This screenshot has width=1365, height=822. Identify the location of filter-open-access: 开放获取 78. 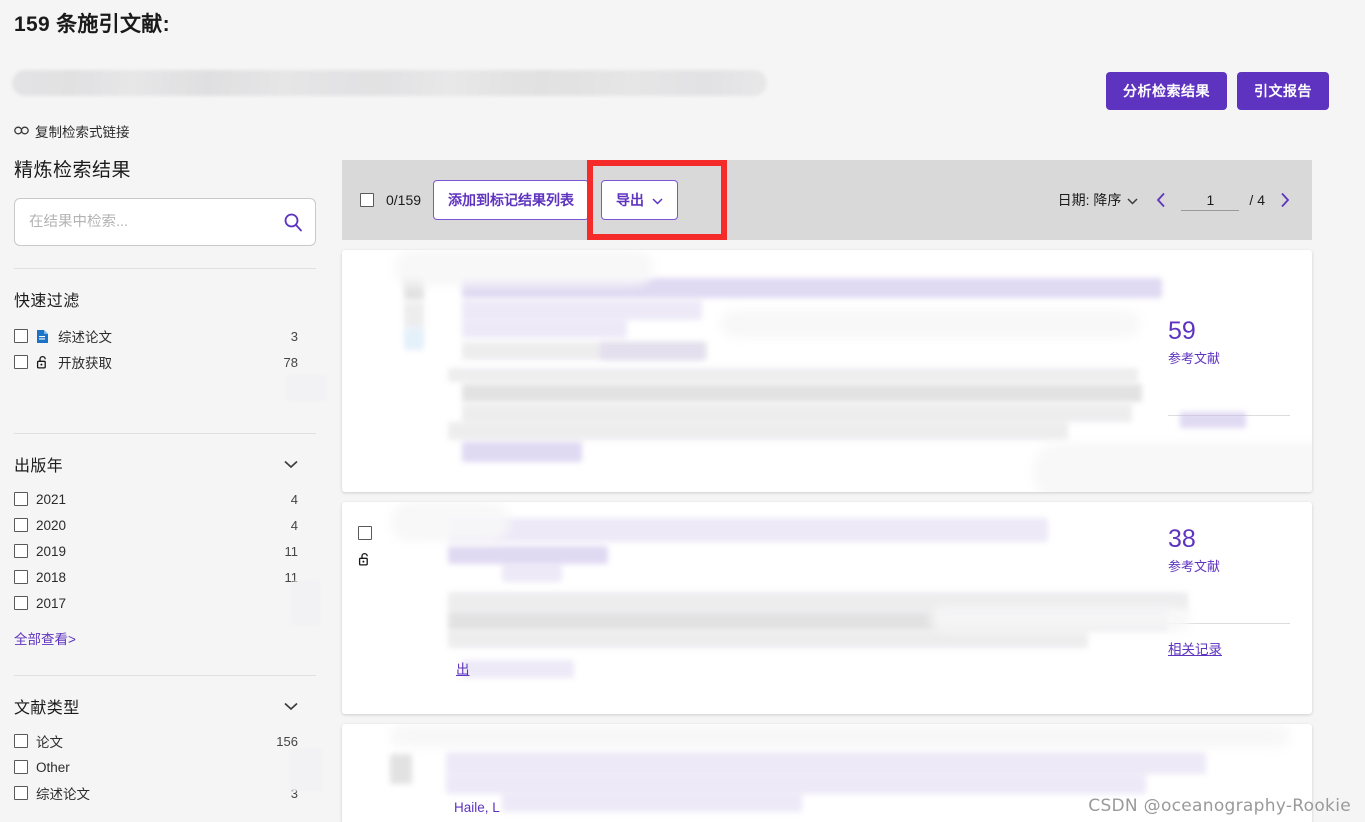
(165, 362).